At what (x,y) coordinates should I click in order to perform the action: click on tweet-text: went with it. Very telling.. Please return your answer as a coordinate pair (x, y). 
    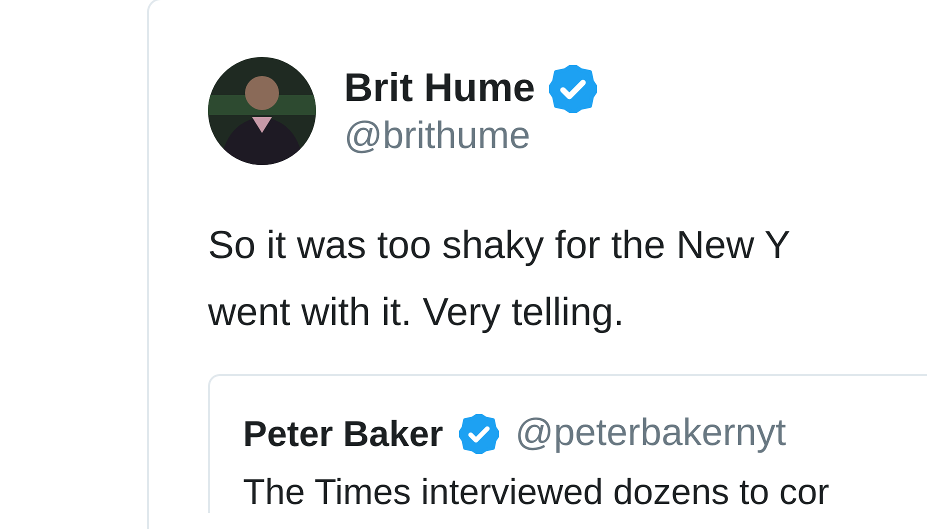
    Looking at the image, I should click on (417, 313).